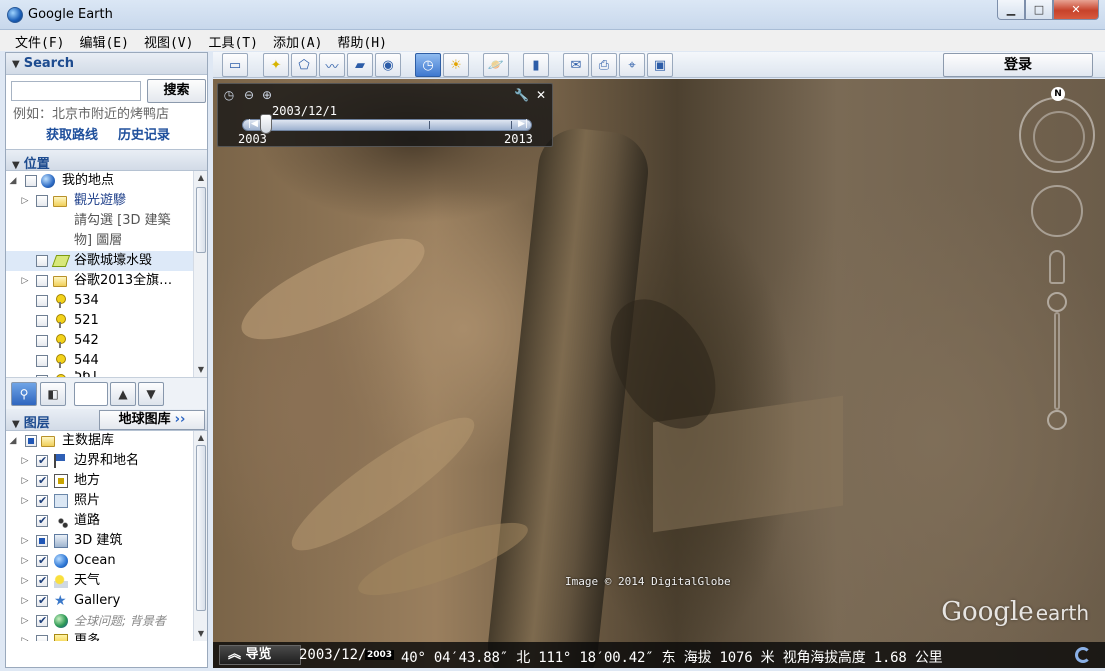 The height and width of the screenshot is (671, 1105). Describe the element at coordinates (106, 581) in the screenshot. I see `layer-weather: ▷ 天气` at that location.